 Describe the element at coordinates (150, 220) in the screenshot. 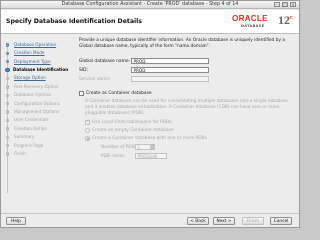

I see `button-bar: Help < Back Next > Finish Cancel` at that location.